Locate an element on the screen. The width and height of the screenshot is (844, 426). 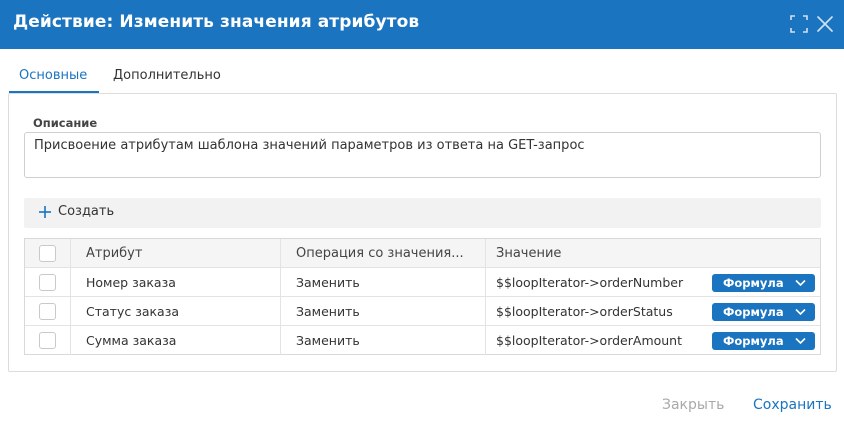
tab-additional: Дополнительно is located at coordinates (167, 77).